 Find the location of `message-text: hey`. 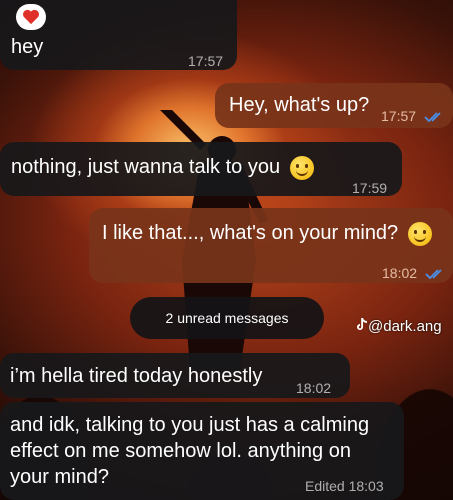

message-text: hey is located at coordinates (27, 47).